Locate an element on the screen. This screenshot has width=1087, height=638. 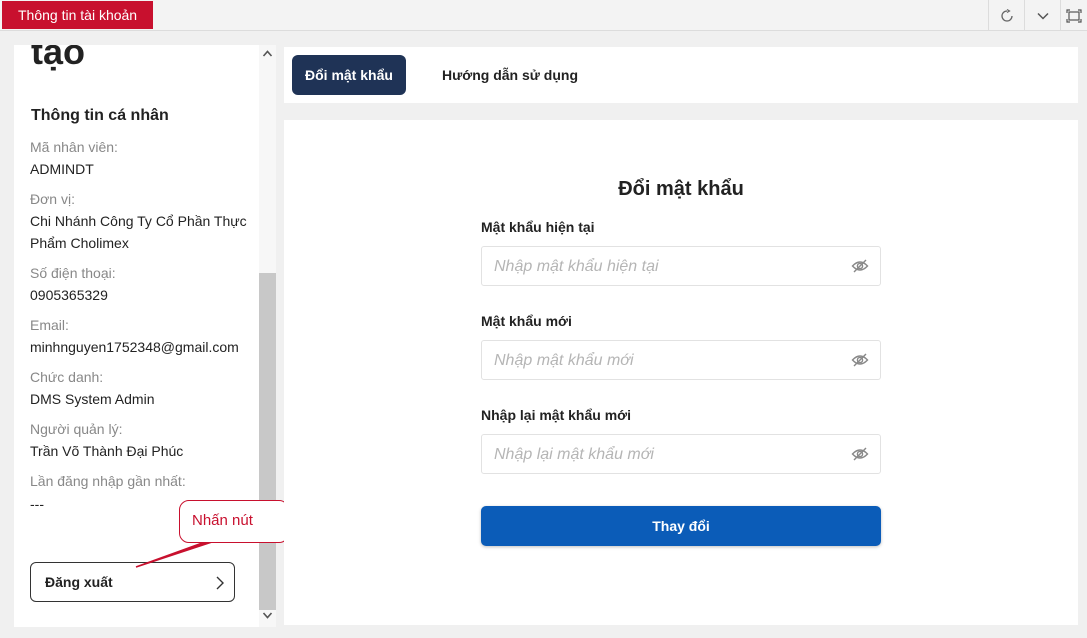
email-label: Email: is located at coordinates (49, 325).